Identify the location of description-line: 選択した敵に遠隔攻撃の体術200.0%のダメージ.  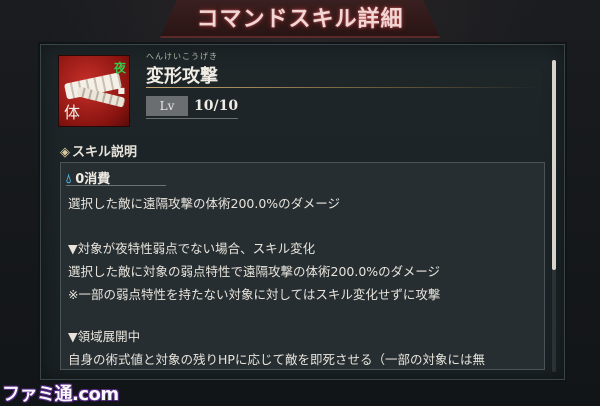
(204, 203).